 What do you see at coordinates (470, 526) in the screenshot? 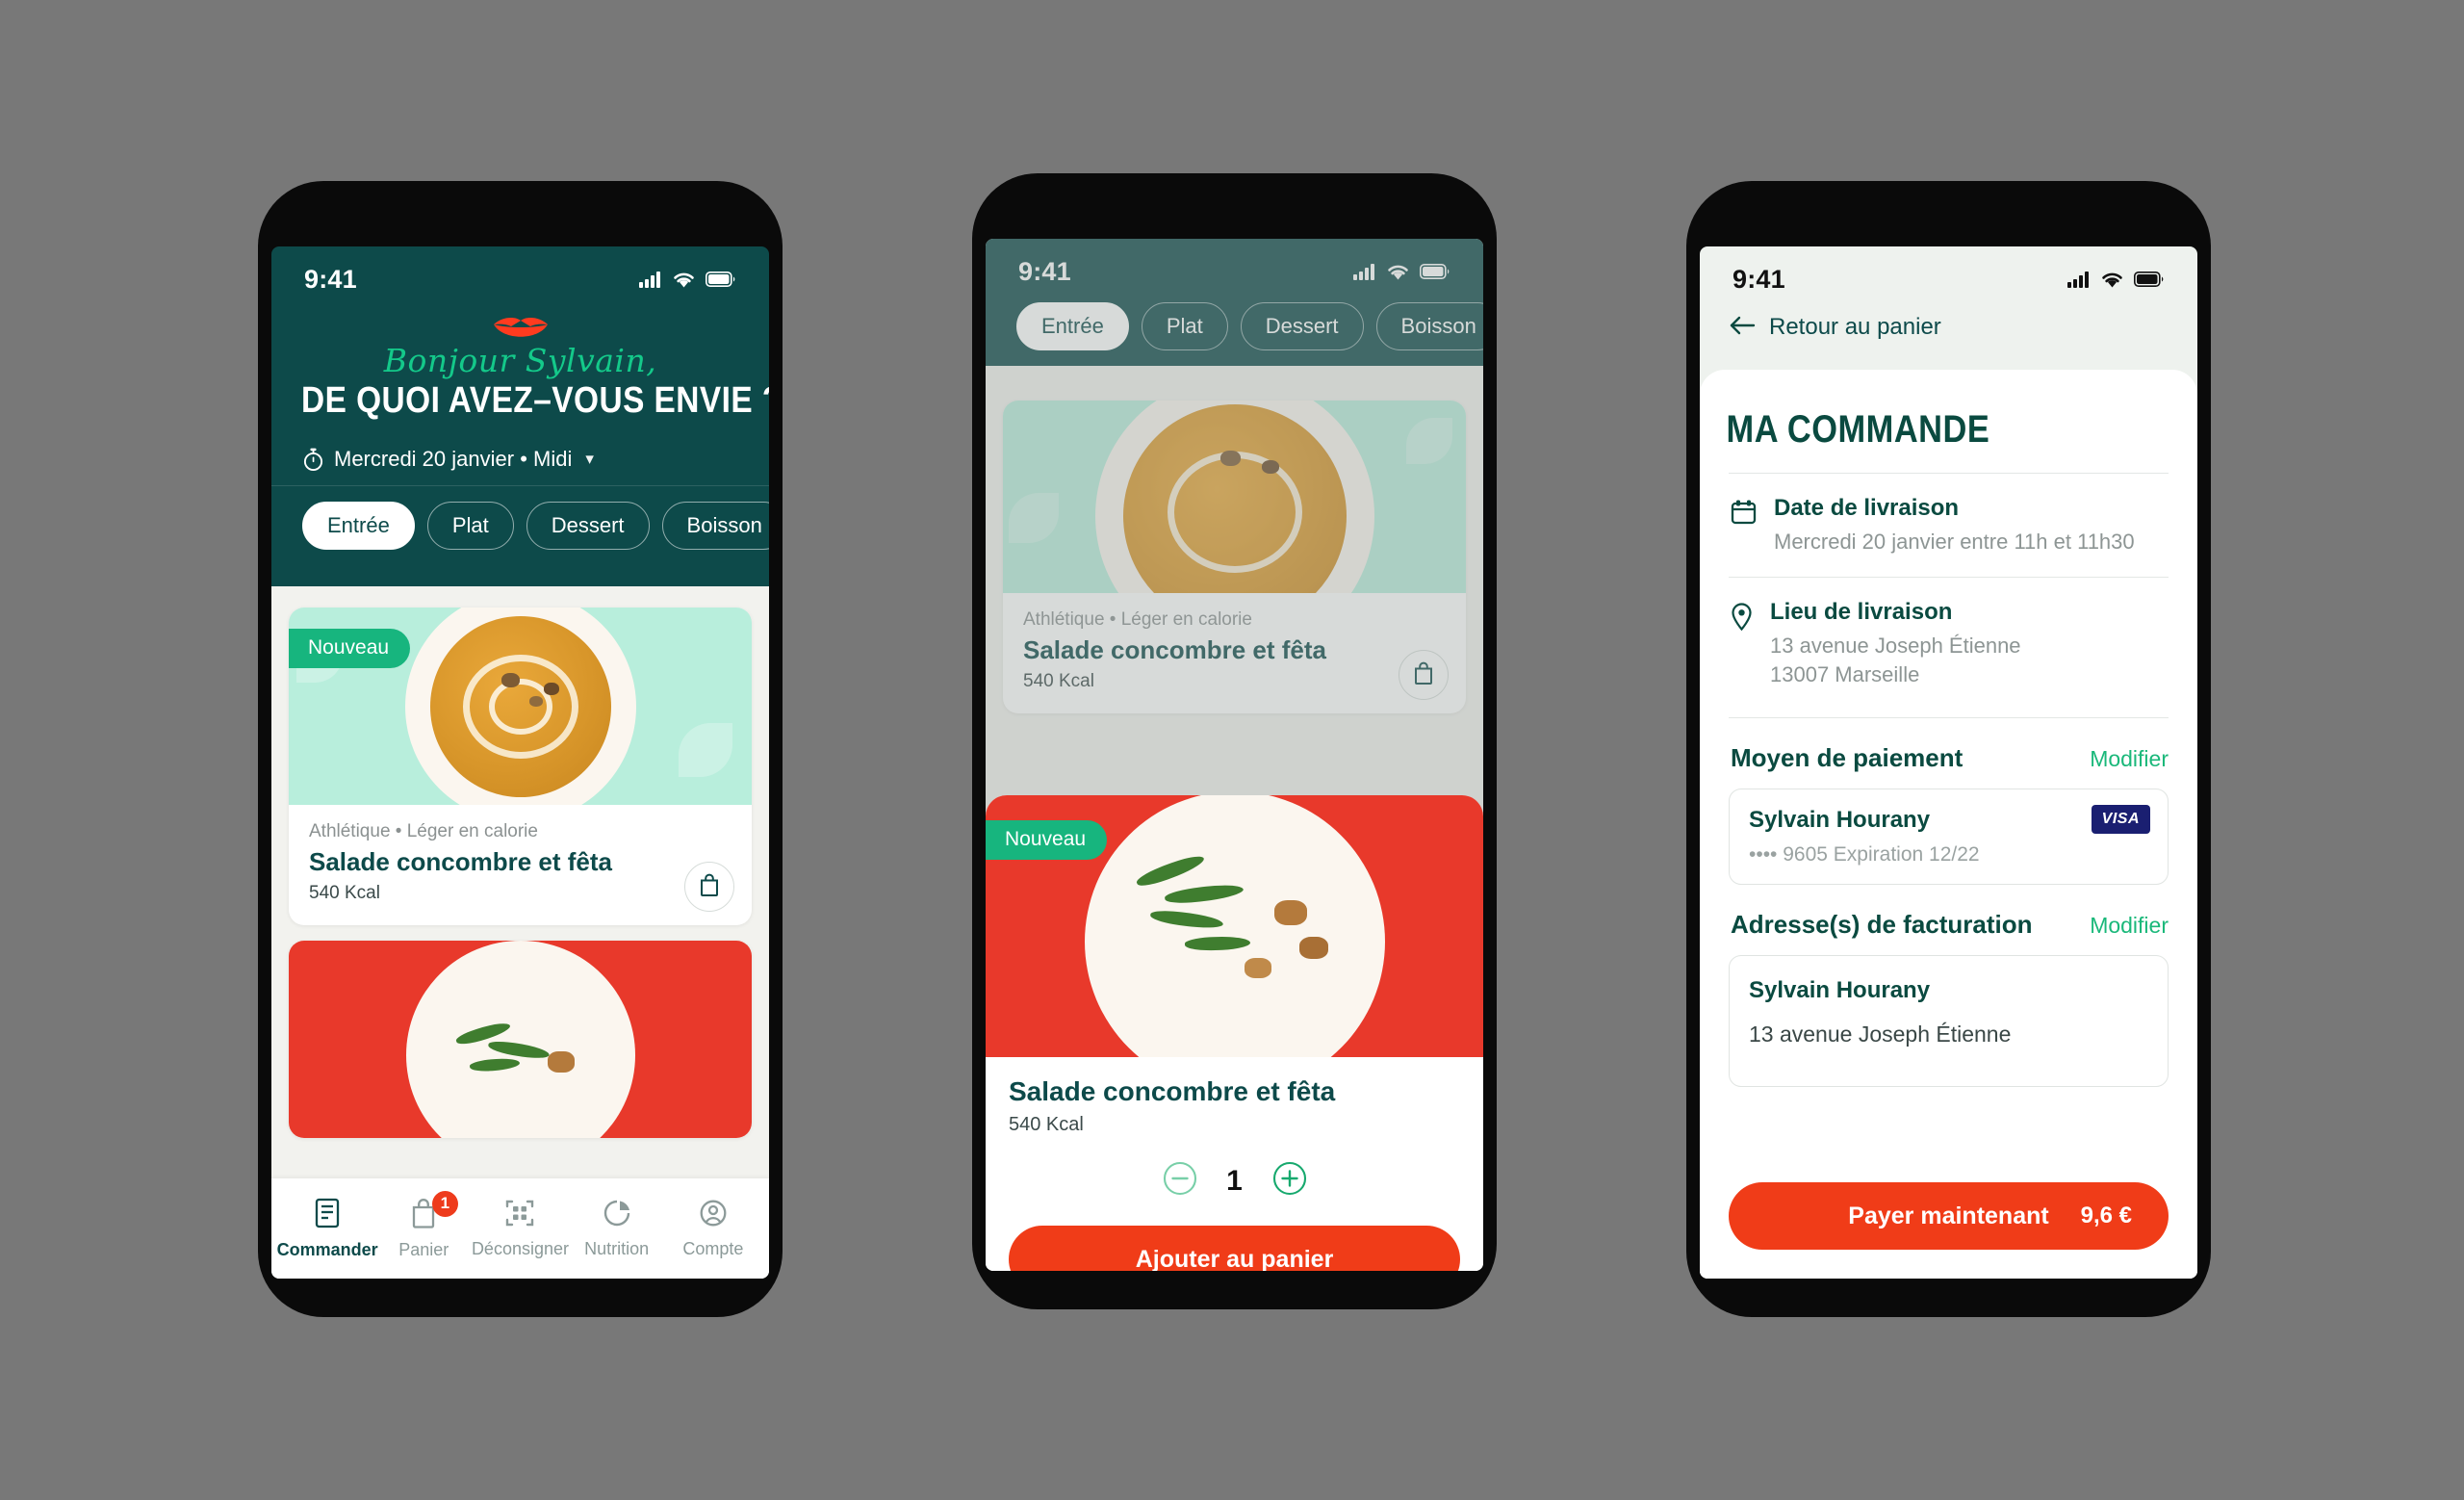
I see `tab-plat: Plat` at bounding box center [470, 526].